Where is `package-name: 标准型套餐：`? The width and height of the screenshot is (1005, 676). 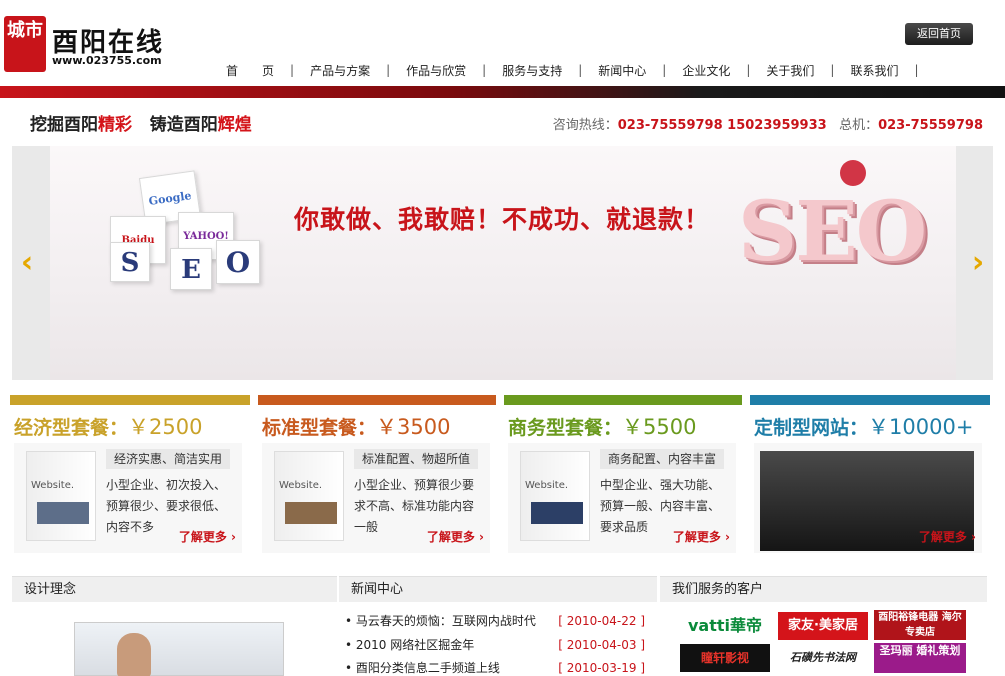 package-name: 标准型套餐： is located at coordinates (319, 428).